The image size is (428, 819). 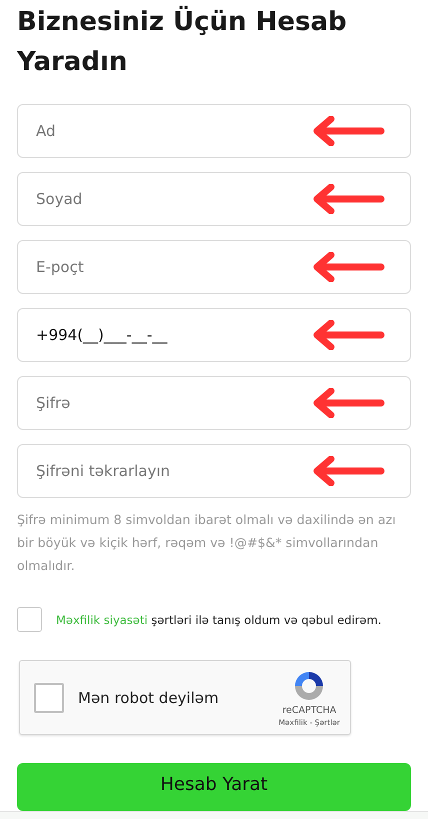 I want to click on create-account-button: Hesab Yarat, so click(x=214, y=787).